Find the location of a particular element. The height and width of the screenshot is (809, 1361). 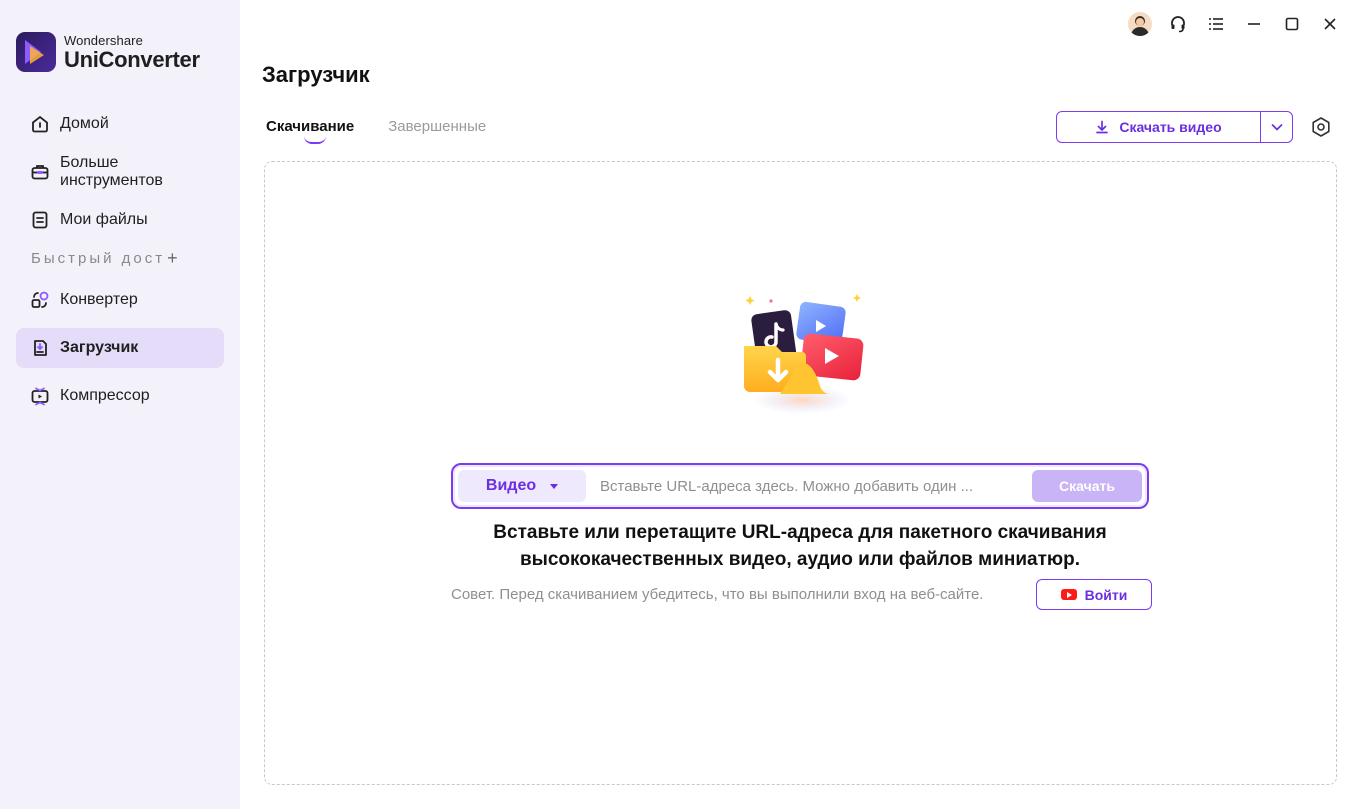

sidebar-item-my-files: Мои файлы is located at coordinates (120, 220).